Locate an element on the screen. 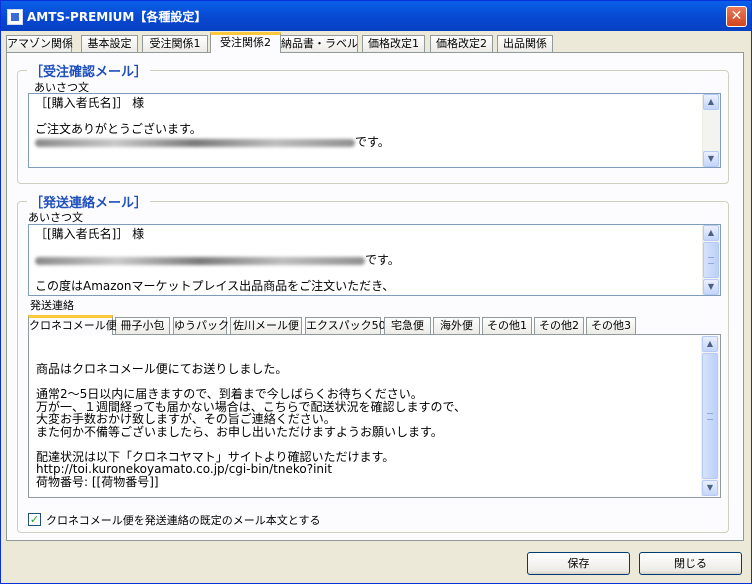  tab-overseas: 海外便 is located at coordinates (456, 325).